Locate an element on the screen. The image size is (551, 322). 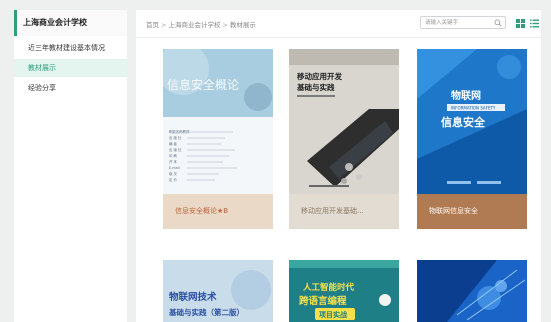
book-cover-art is located at coordinates (472, 291).